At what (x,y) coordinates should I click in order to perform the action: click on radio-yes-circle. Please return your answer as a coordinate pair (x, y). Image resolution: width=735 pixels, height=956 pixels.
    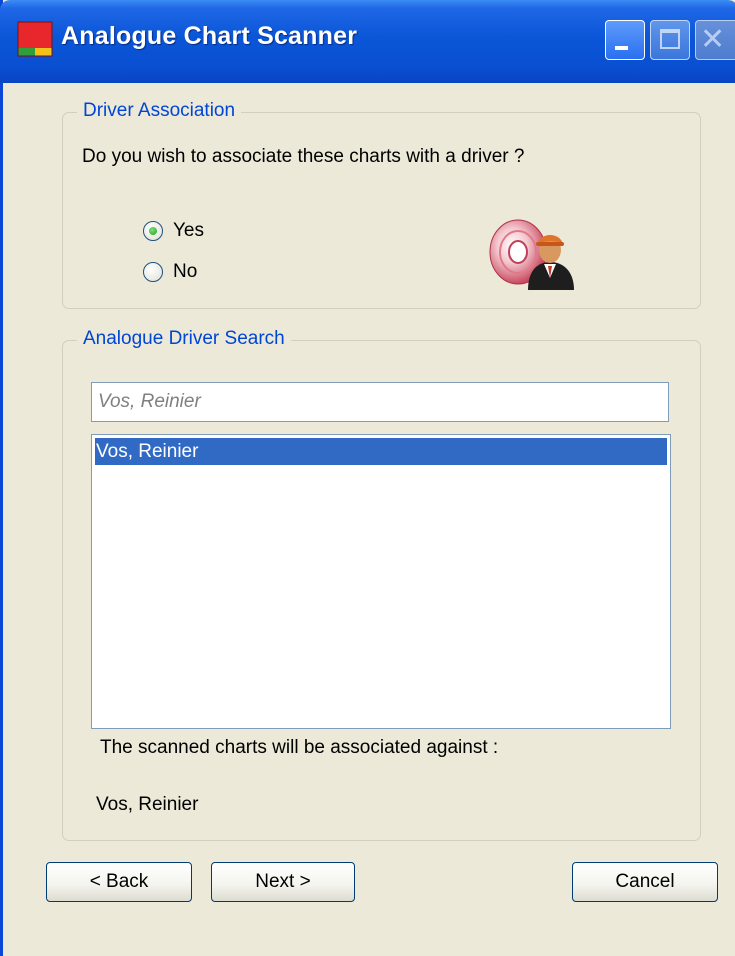
    Looking at the image, I should click on (153, 231).